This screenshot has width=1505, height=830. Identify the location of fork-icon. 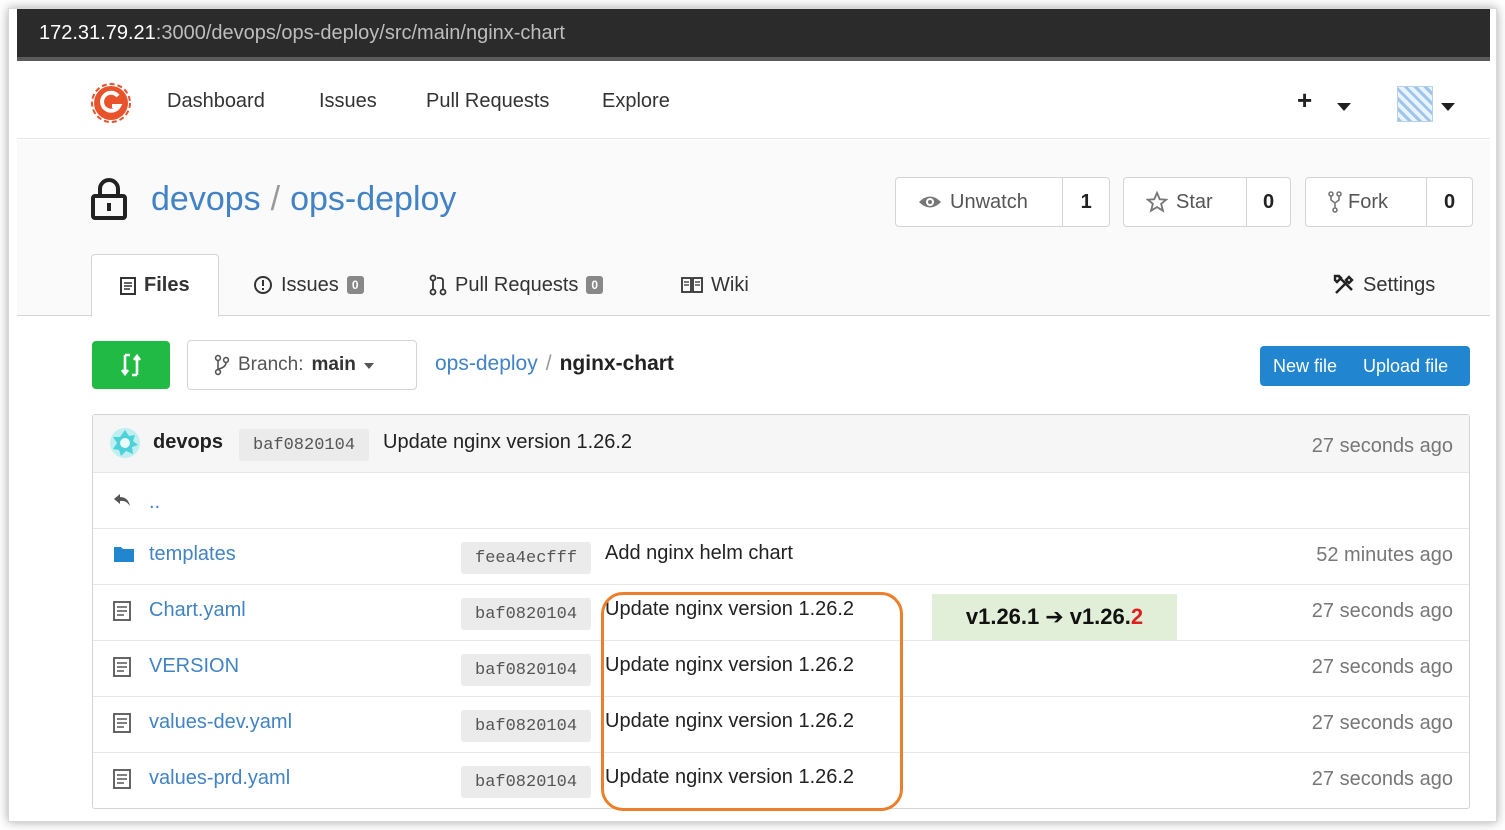
(1335, 202).